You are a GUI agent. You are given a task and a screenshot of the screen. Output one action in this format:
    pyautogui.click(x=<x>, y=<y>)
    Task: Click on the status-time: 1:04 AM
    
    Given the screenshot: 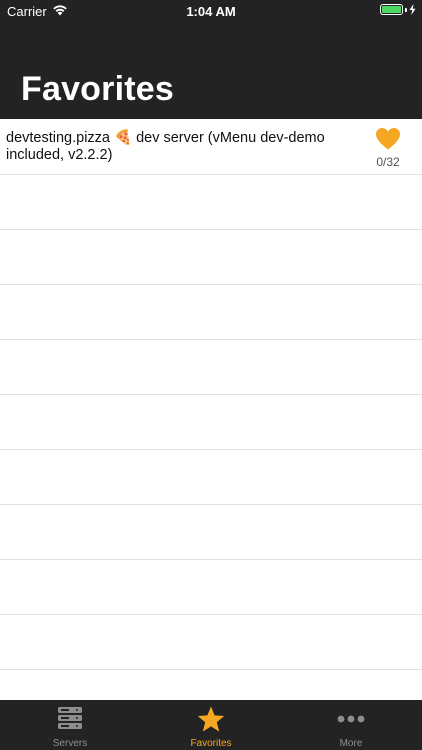 What is the action you would take?
    pyautogui.click(x=211, y=11)
    